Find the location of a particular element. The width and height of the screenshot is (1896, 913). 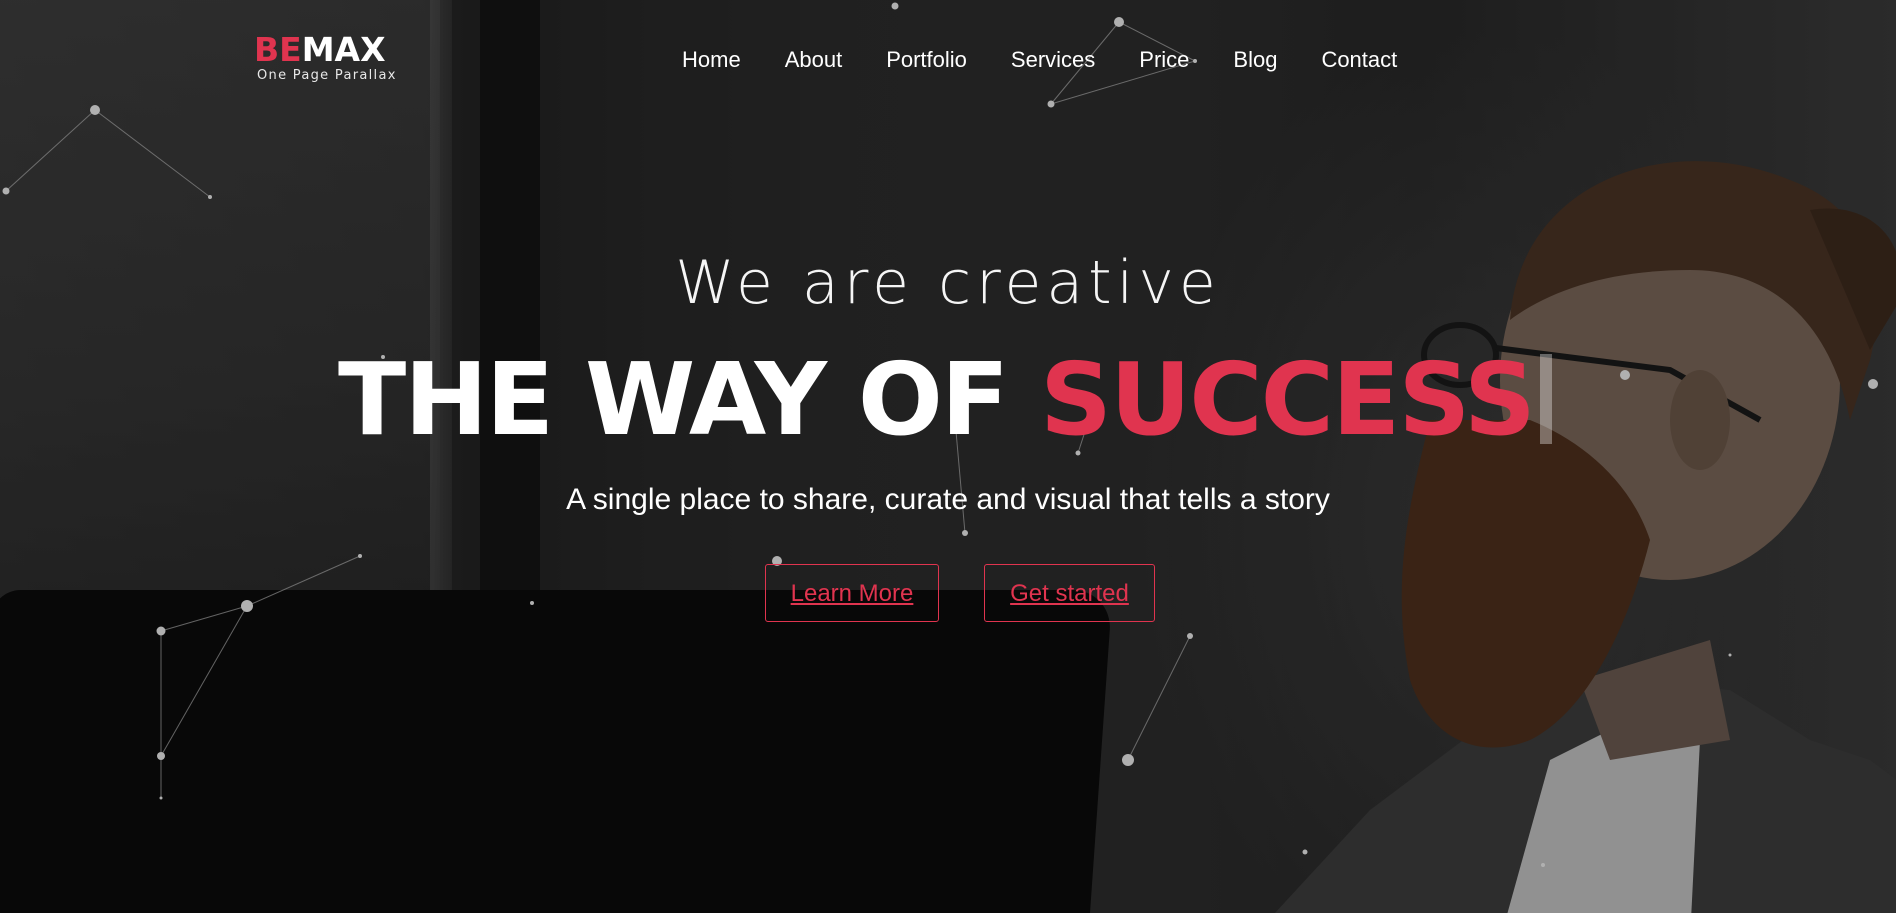

logo-tagline: One Page Parallax is located at coordinates (327, 75).